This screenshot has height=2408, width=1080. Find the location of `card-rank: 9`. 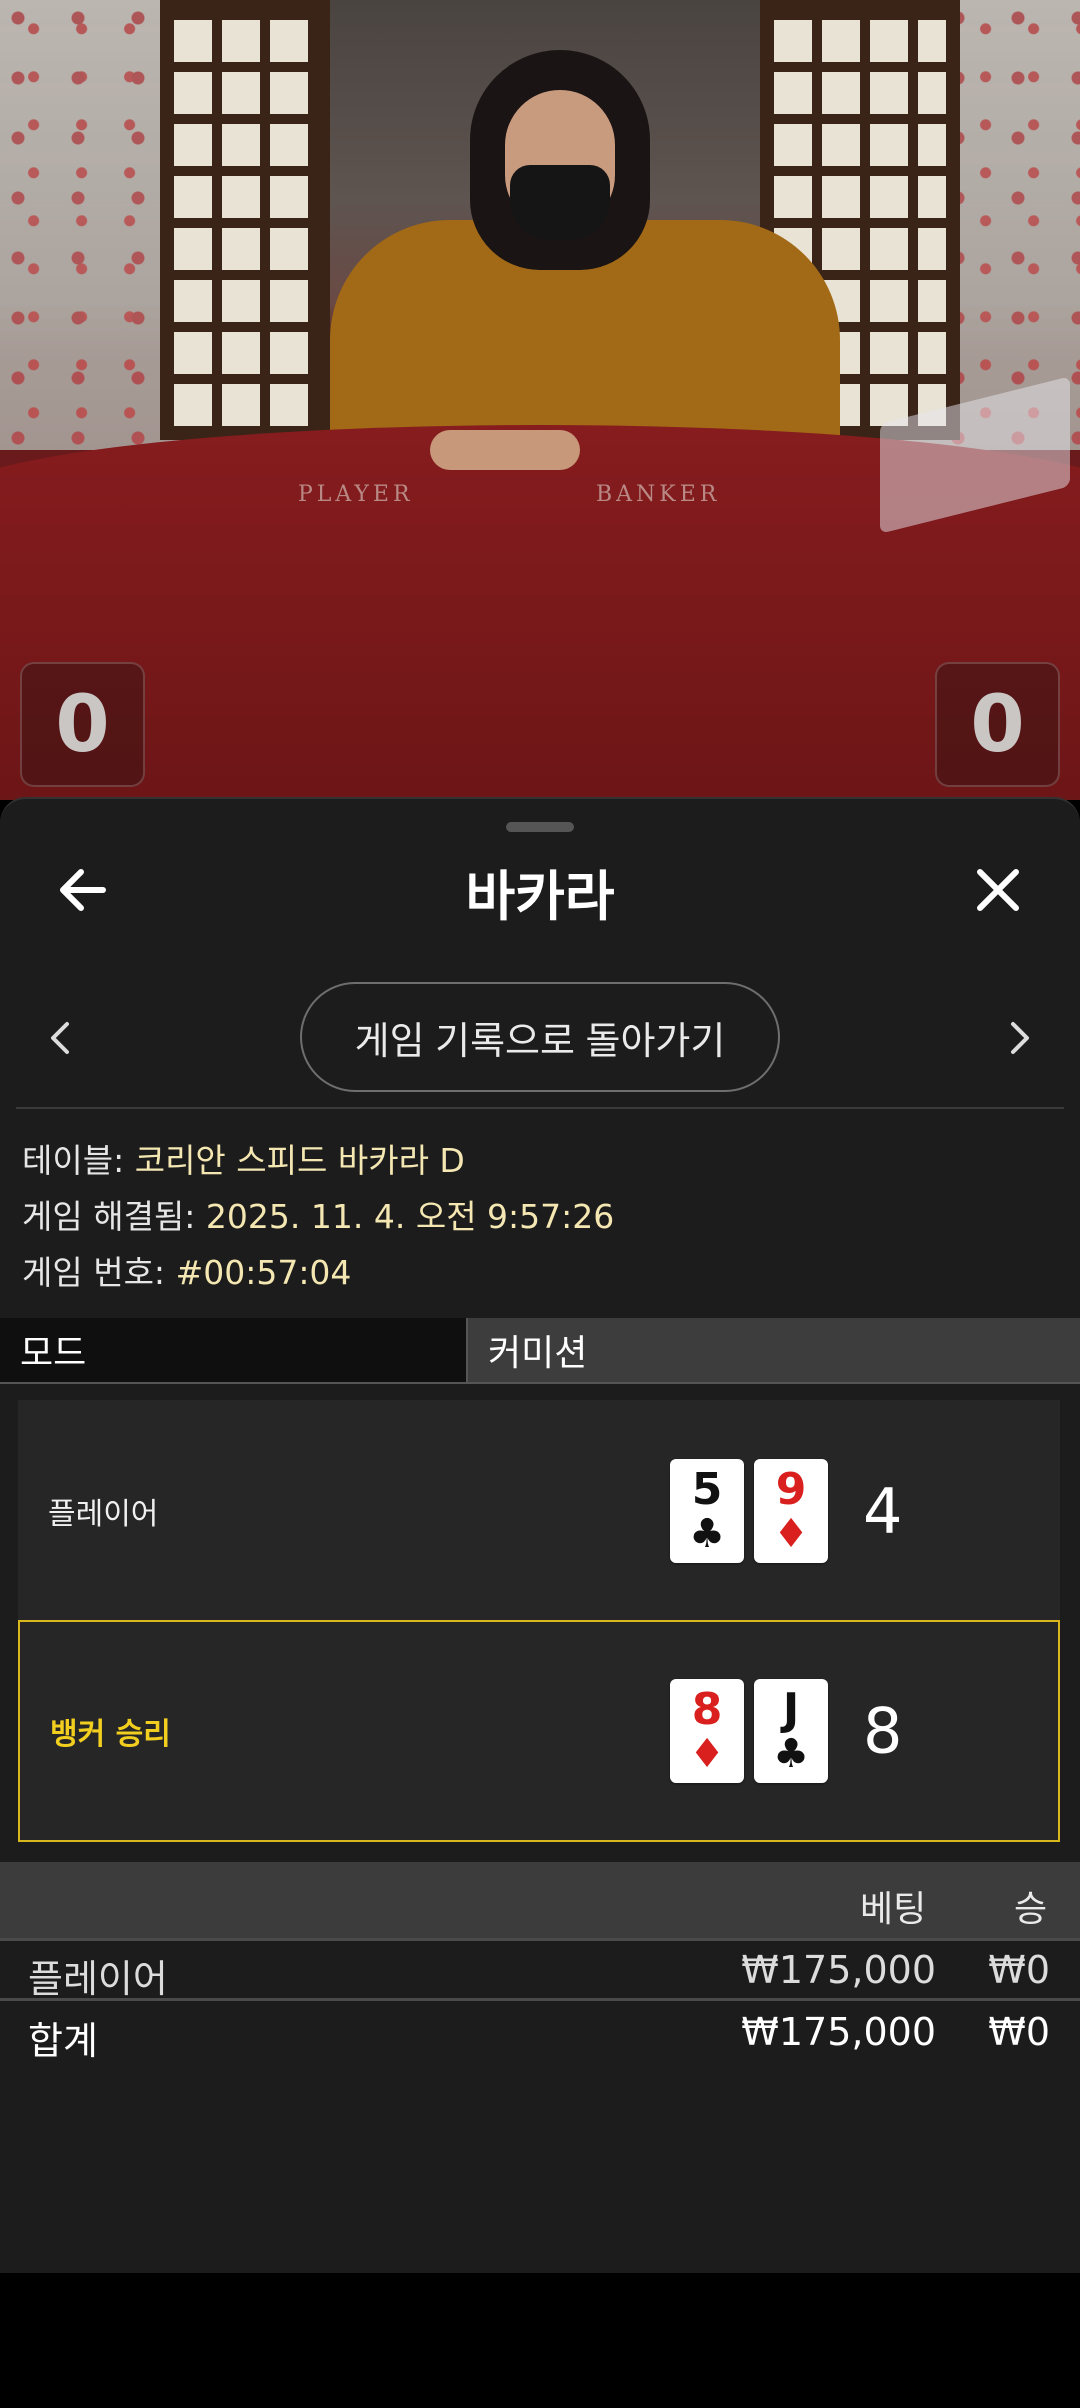

card-rank: 9 is located at coordinates (791, 1489).